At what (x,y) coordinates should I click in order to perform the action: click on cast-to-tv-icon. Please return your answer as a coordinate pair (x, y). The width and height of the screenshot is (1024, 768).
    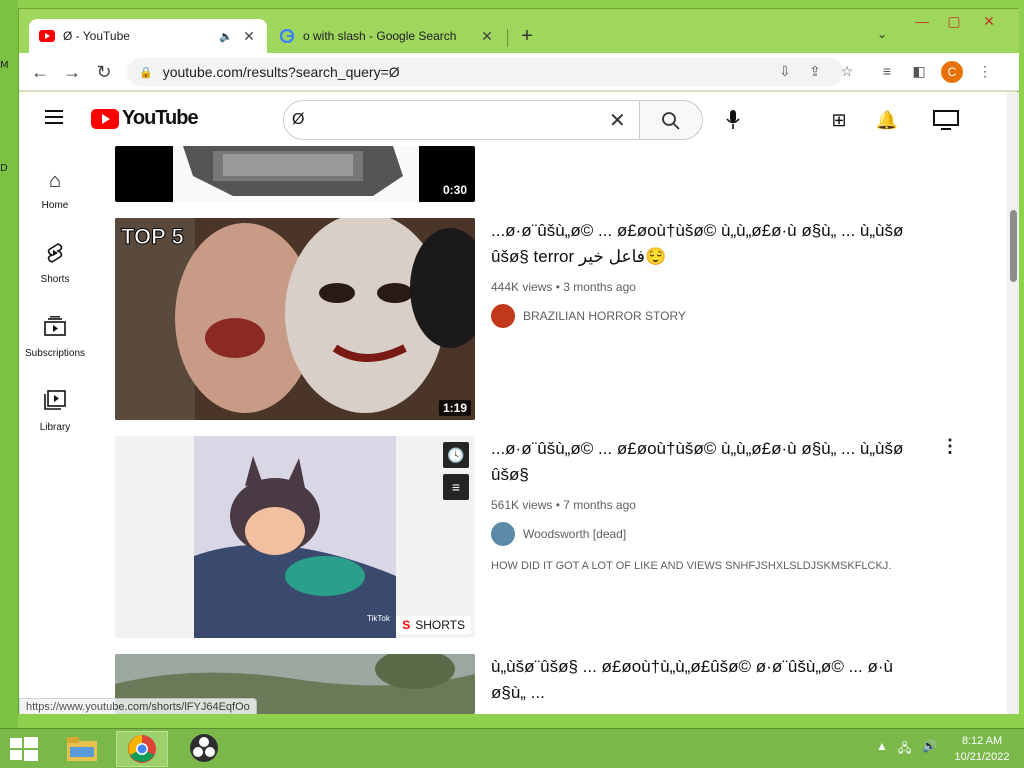
    Looking at the image, I should click on (946, 120).